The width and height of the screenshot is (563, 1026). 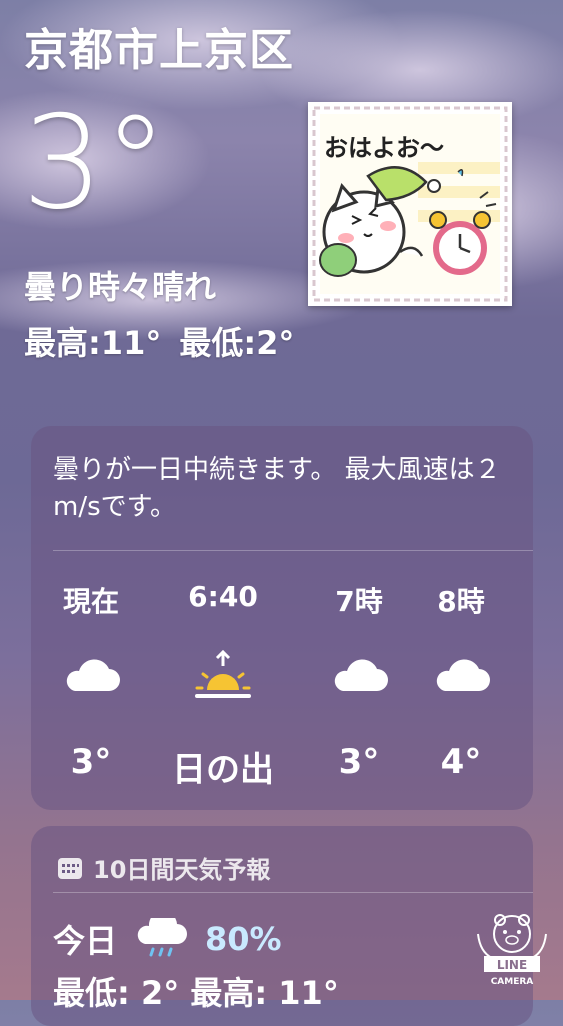 I want to click on sticker-text: おはよお〜, so click(x=384, y=148).